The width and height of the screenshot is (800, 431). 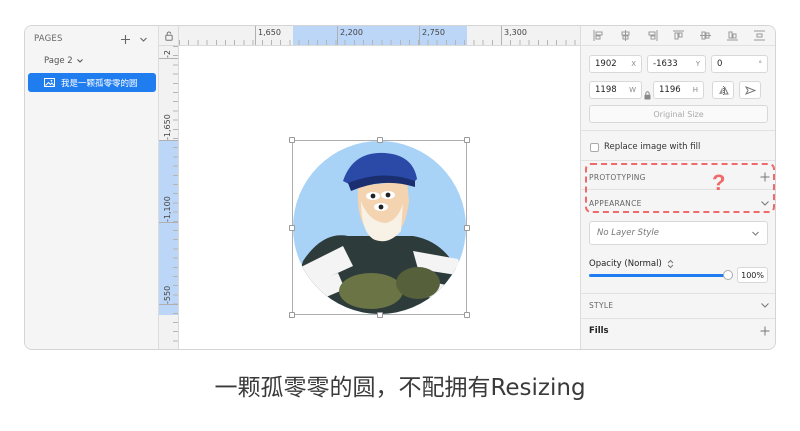 What do you see at coordinates (652, 36) in the screenshot?
I see `align-right-icon` at bounding box center [652, 36].